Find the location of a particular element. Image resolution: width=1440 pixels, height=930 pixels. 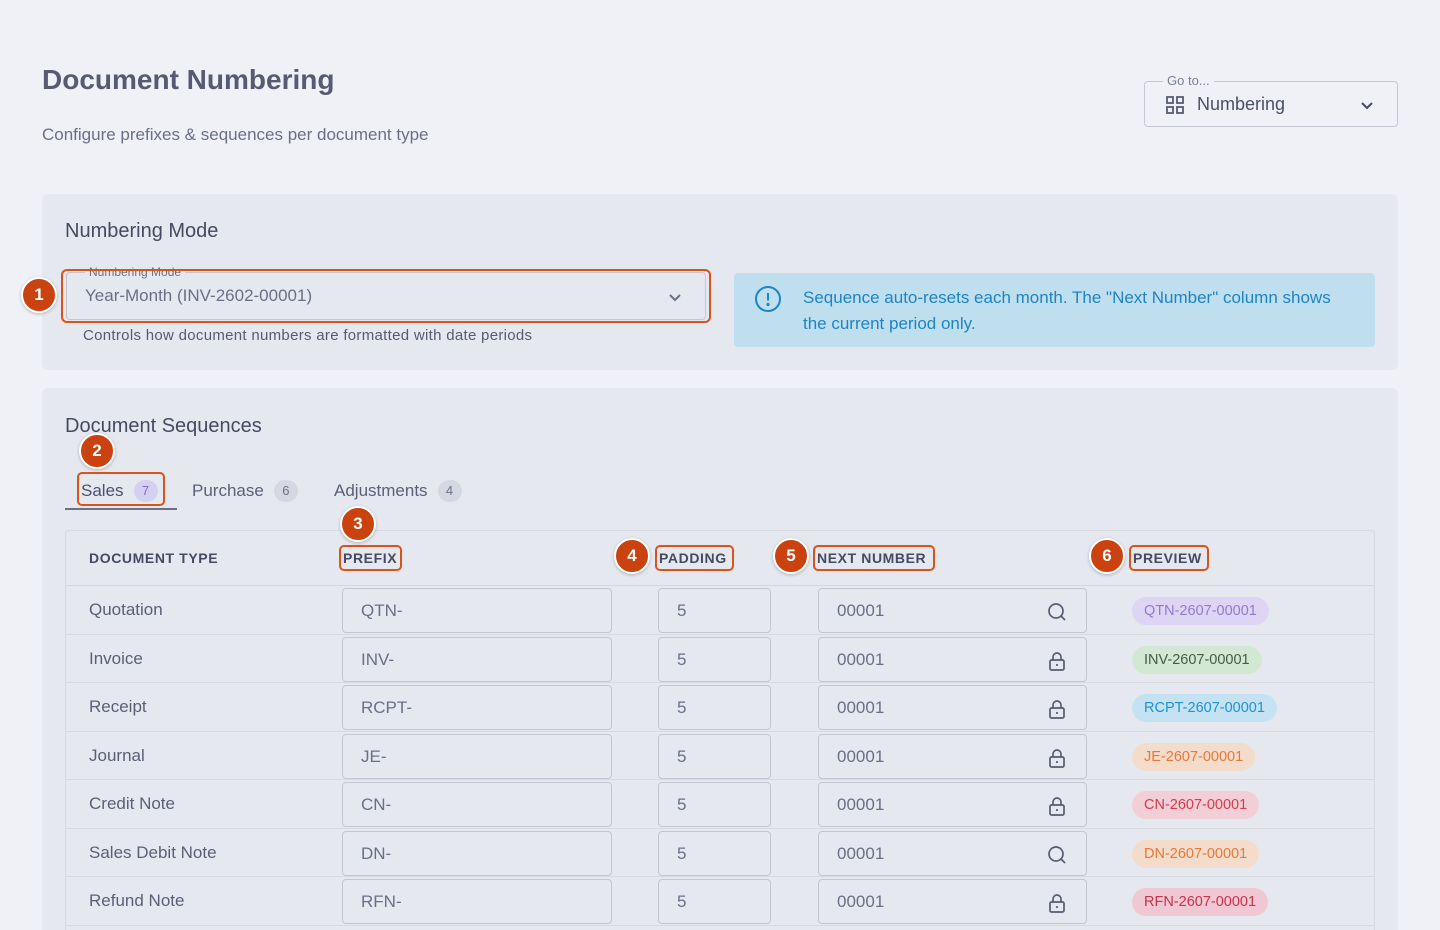

tab-purchase: Purchase 6 is located at coordinates (245, 491).